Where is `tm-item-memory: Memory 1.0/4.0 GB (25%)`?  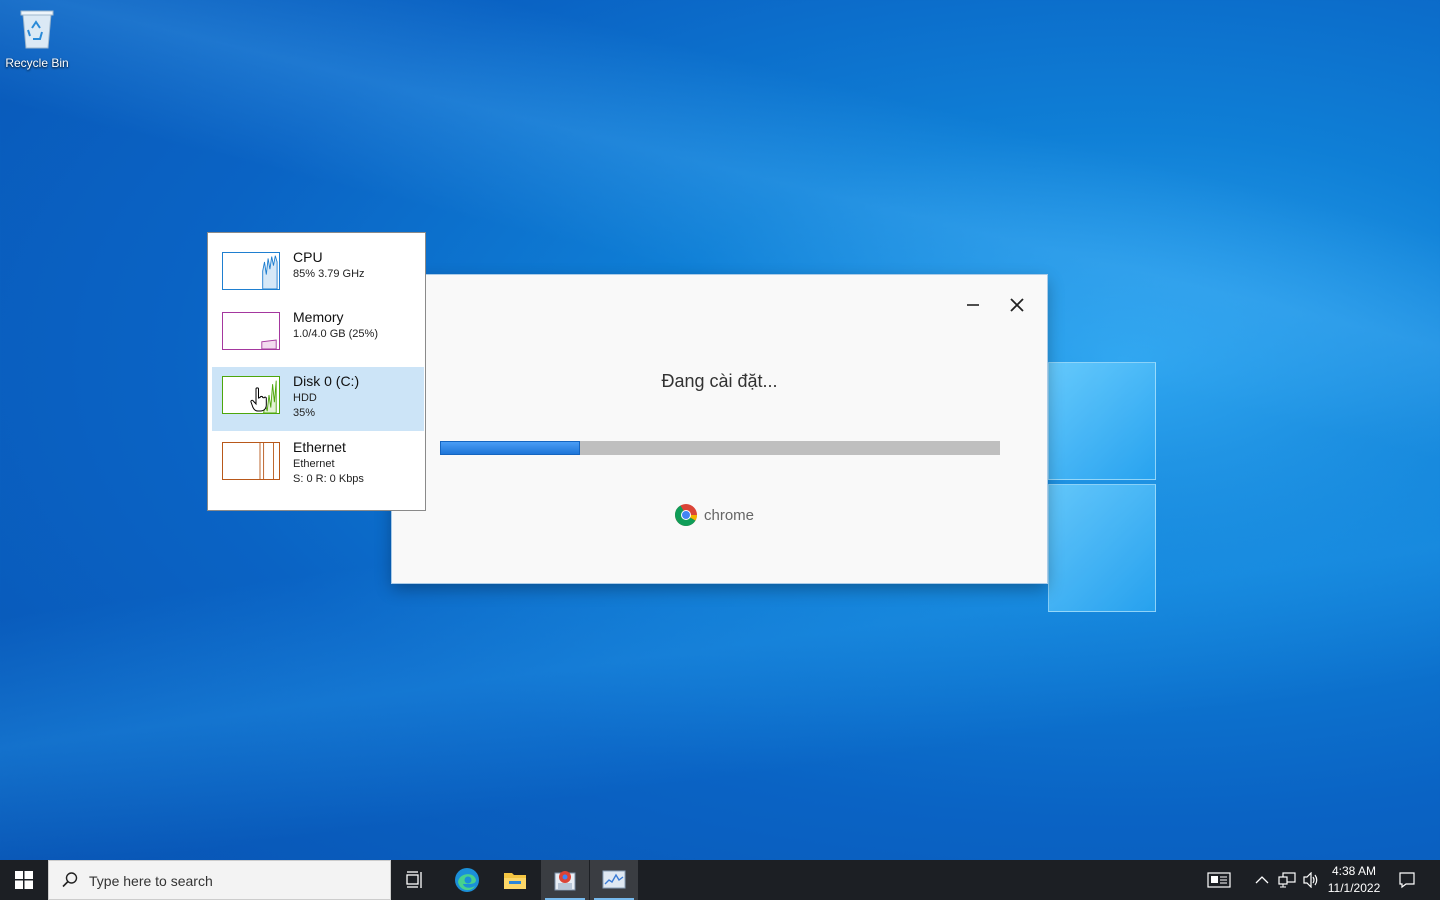 tm-item-memory: Memory 1.0/4.0 GB (25%) is located at coordinates (318, 335).